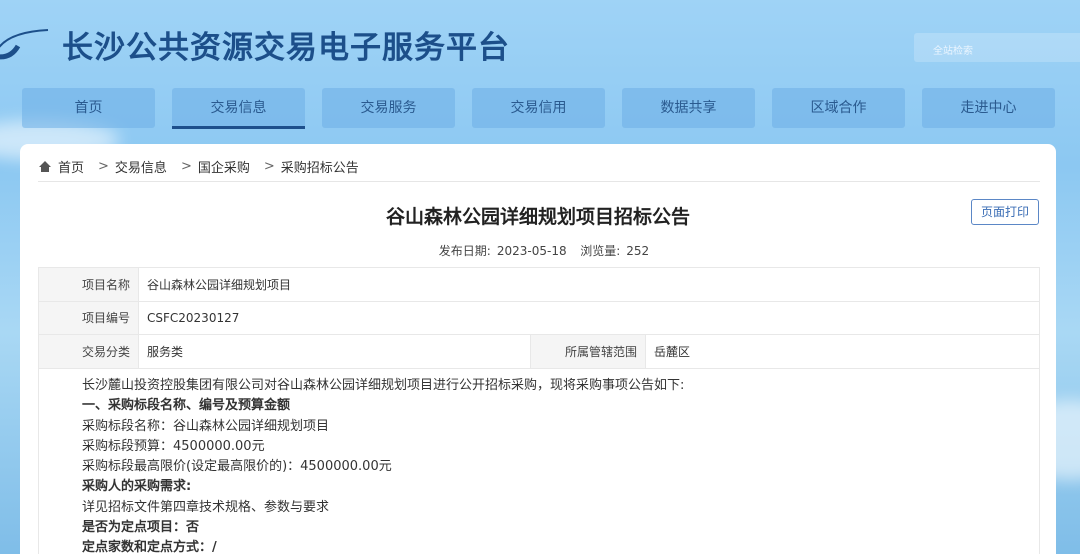 This screenshot has width=1080, height=554. What do you see at coordinates (286, 48) in the screenshot?
I see `site-title: 长沙公共资源交易电子服务平台` at bounding box center [286, 48].